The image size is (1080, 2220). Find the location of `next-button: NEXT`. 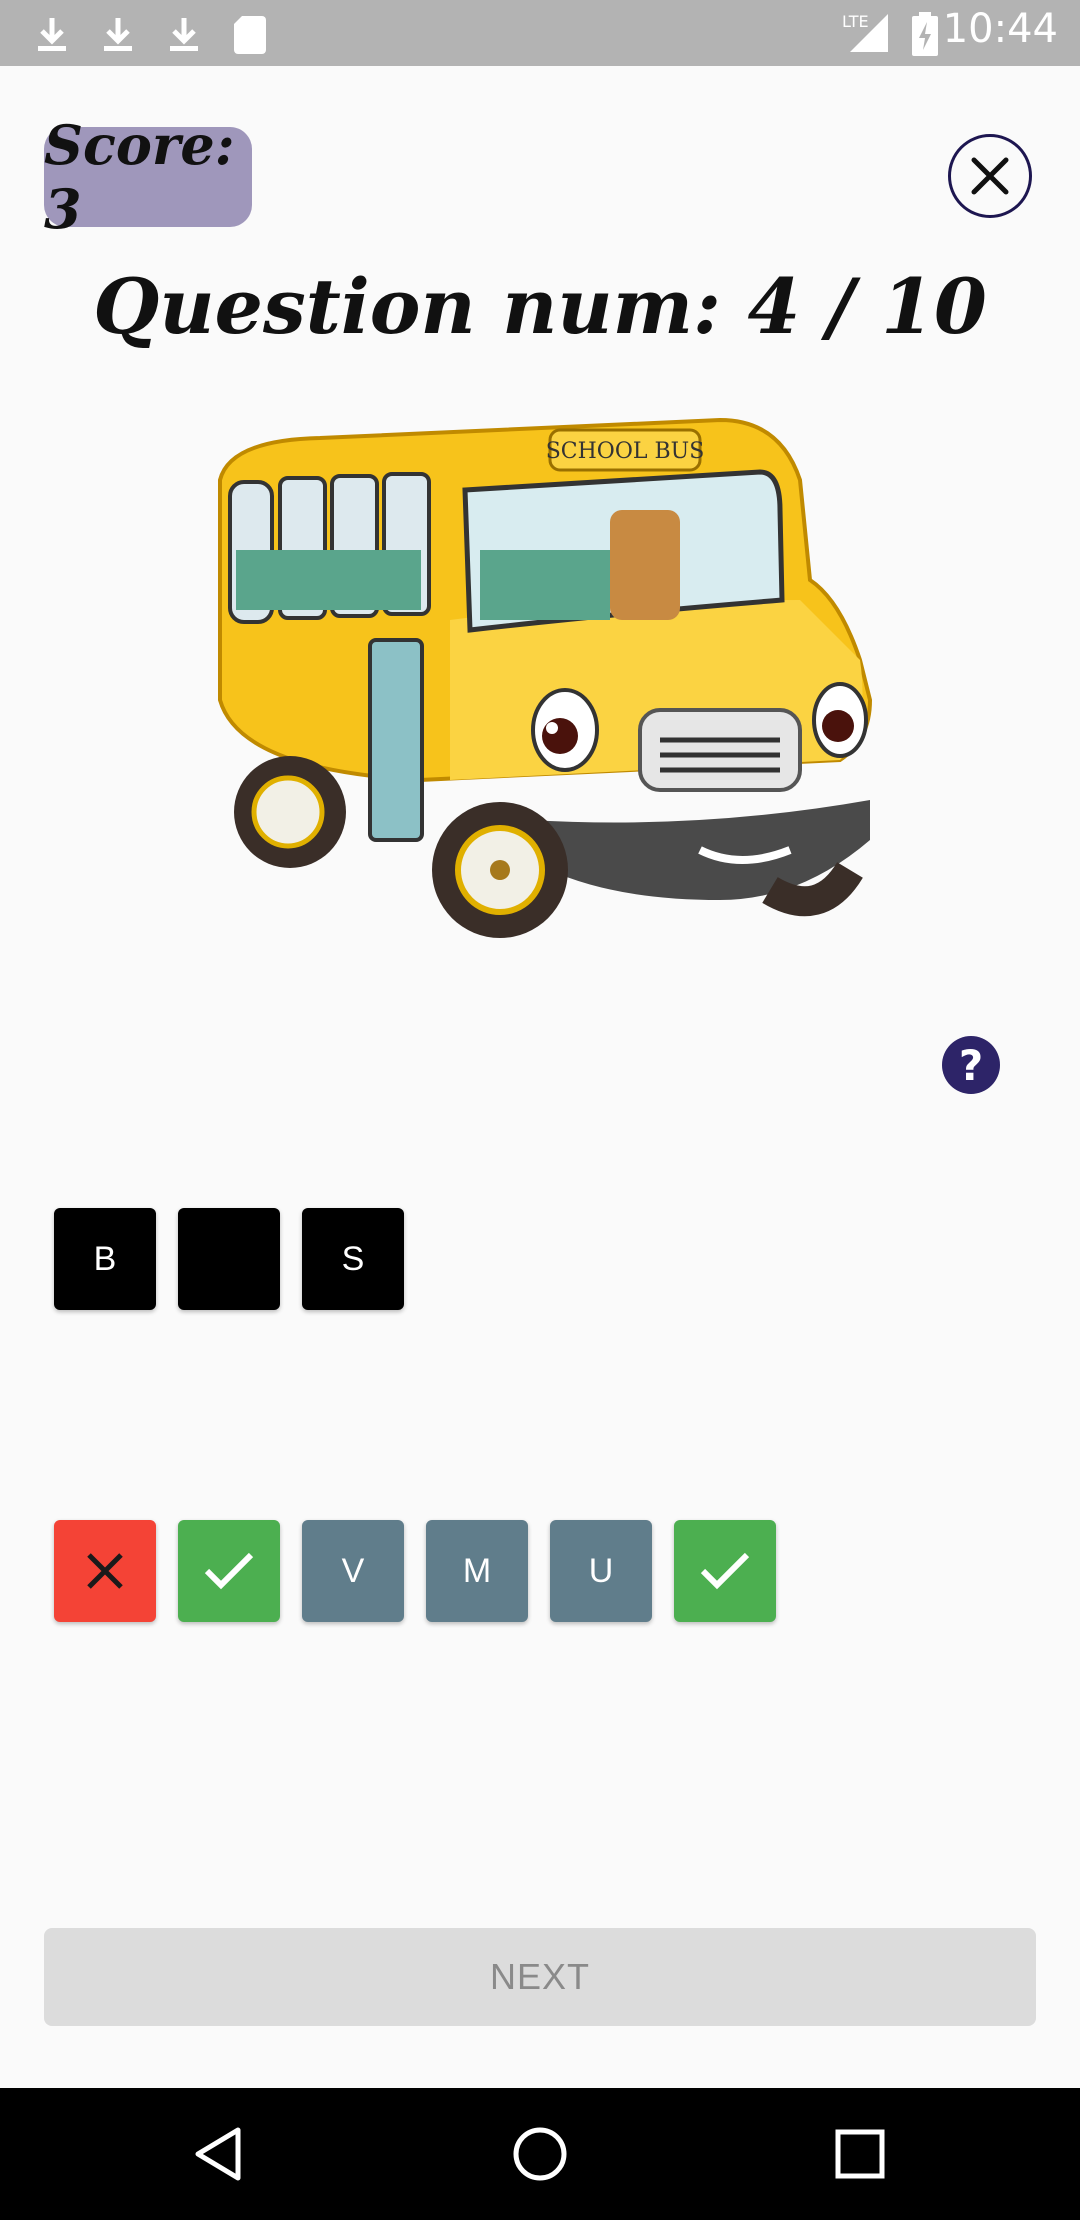

next-button: NEXT is located at coordinates (540, 1977).